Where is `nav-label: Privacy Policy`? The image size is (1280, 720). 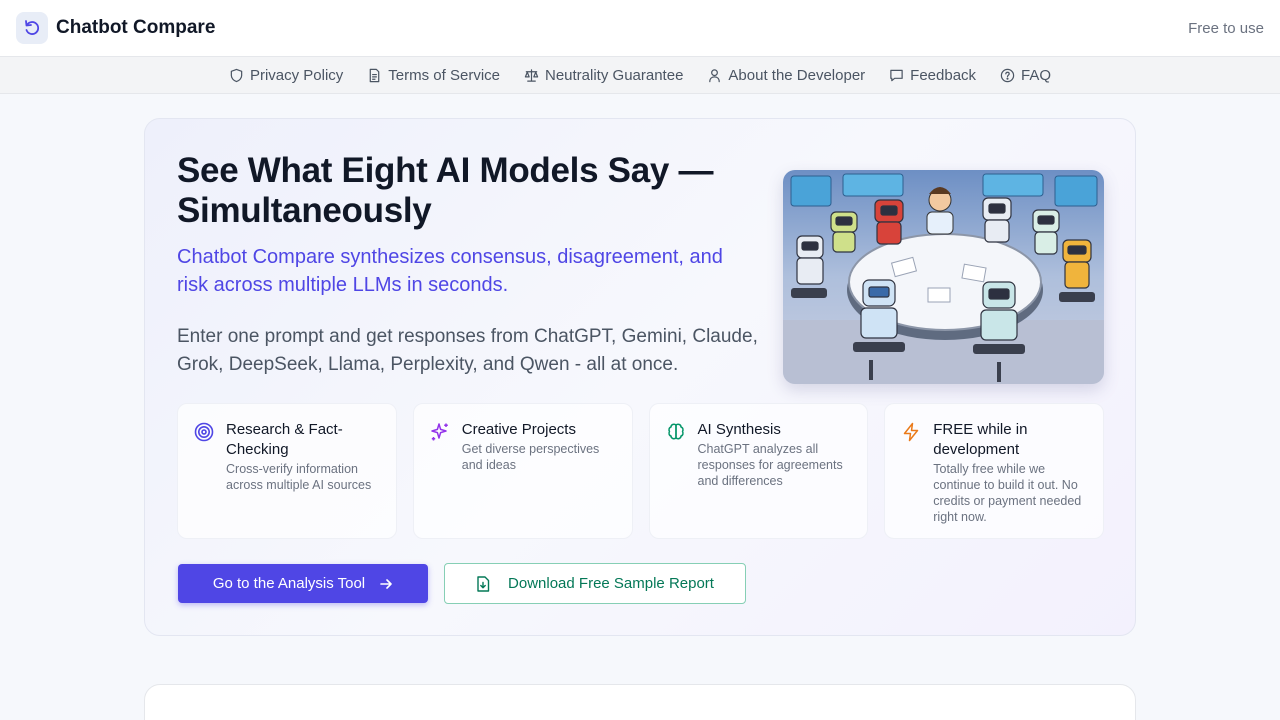 nav-label: Privacy Policy is located at coordinates (296, 75).